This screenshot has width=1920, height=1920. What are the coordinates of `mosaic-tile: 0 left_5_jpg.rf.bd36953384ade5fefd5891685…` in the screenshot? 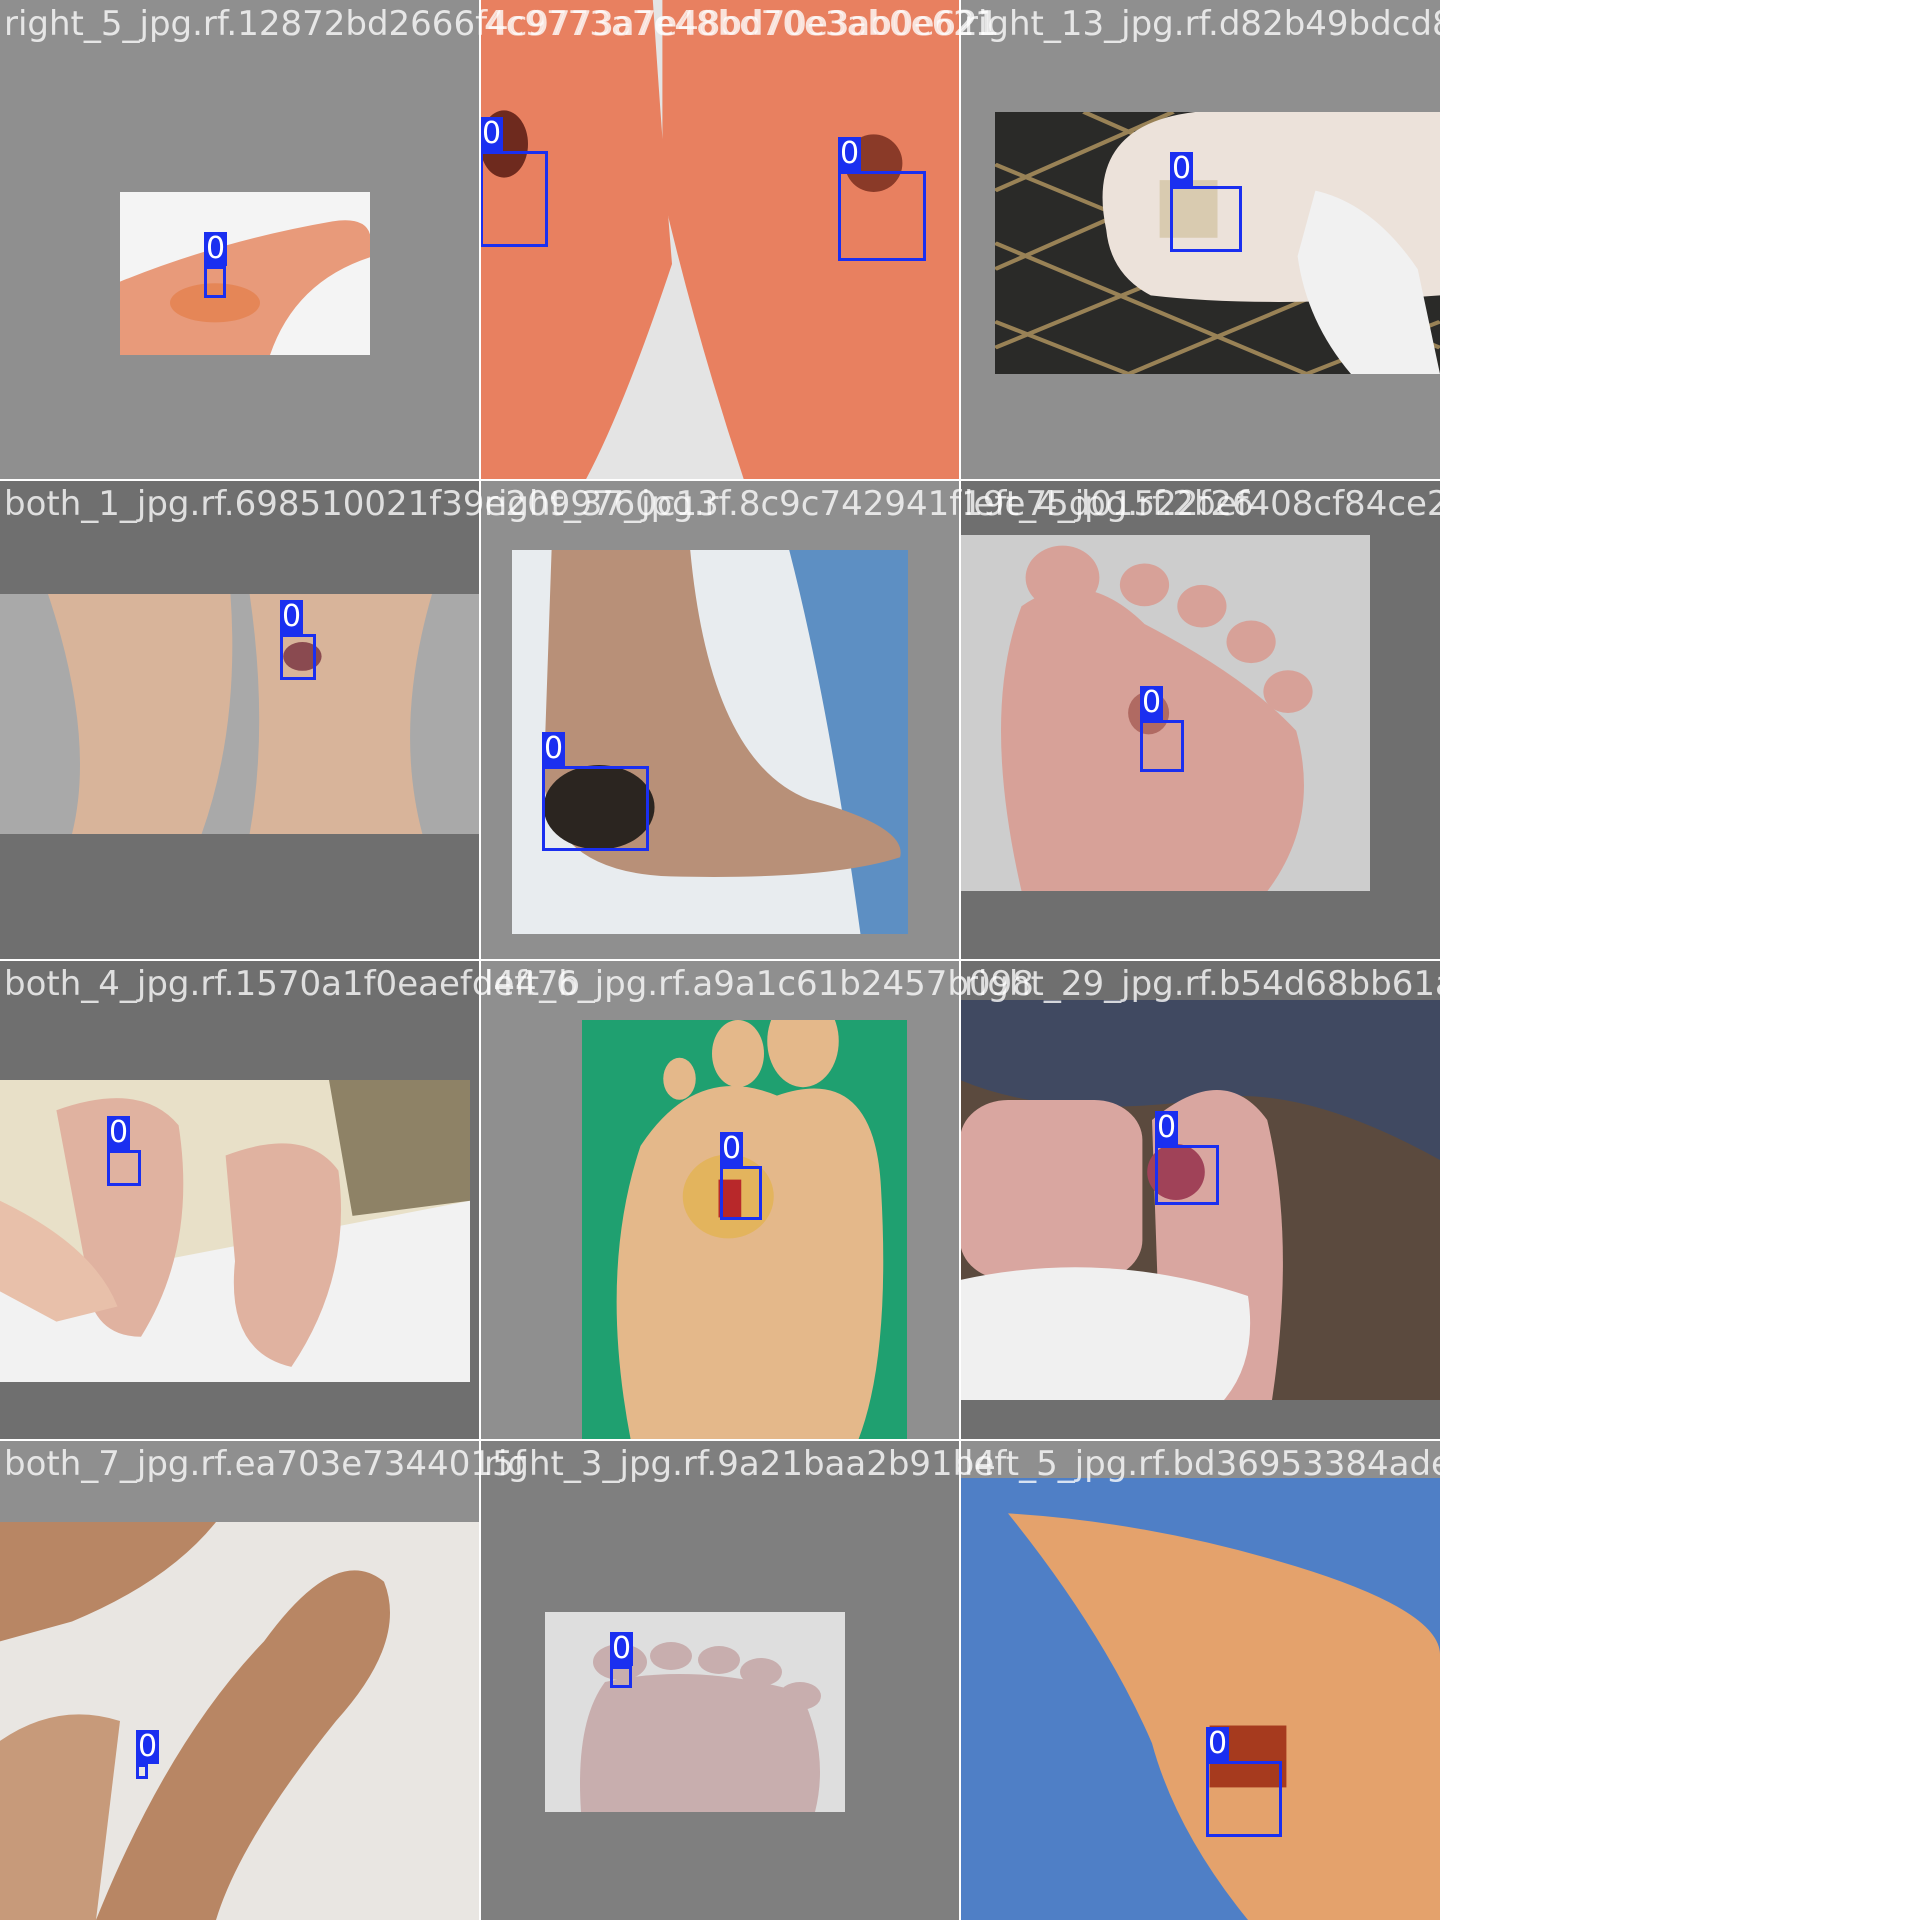 It's located at (1347, 1680).